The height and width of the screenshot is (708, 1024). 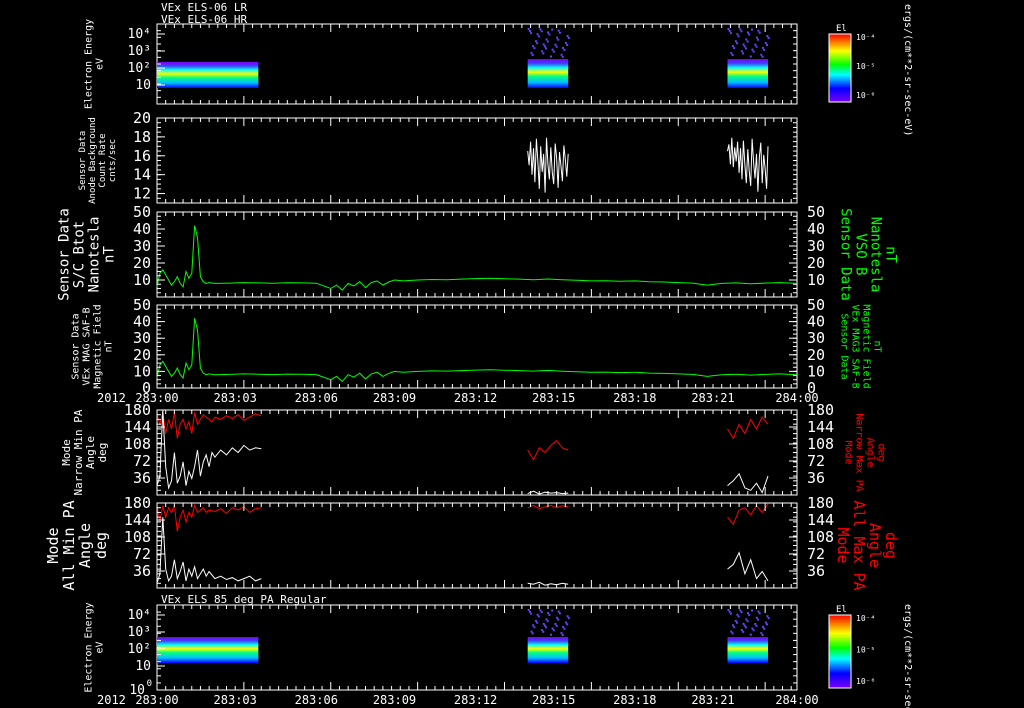 What do you see at coordinates (816, 305) in the screenshot?
I see `mag-panel-ytick-label-right: 50` at bounding box center [816, 305].